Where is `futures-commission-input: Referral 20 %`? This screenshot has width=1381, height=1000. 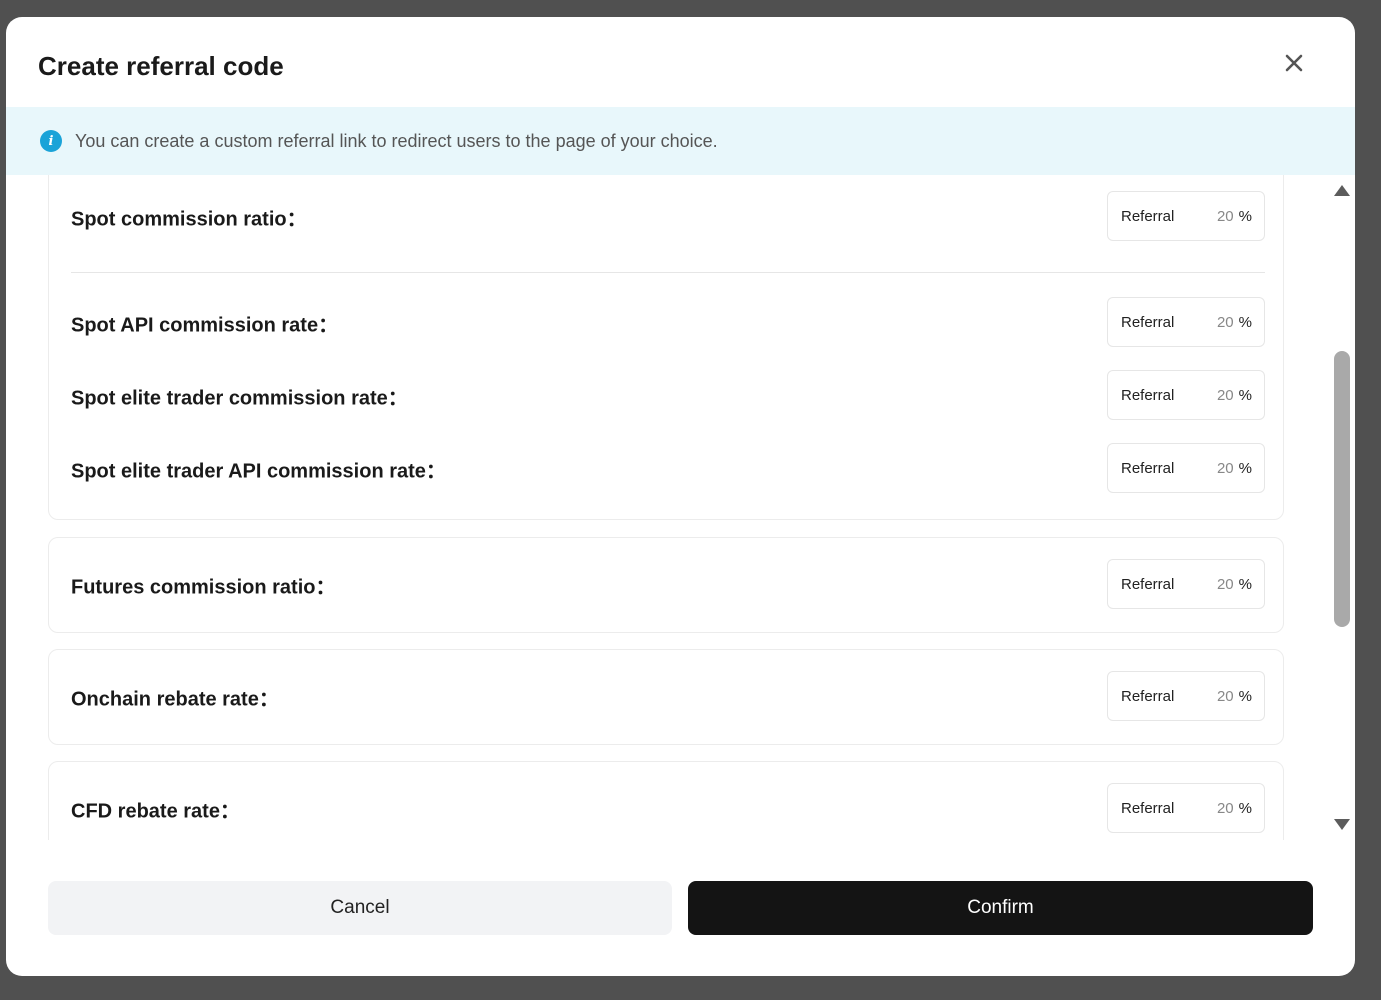
futures-commission-input: Referral 20 % is located at coordinates (1186, 584).